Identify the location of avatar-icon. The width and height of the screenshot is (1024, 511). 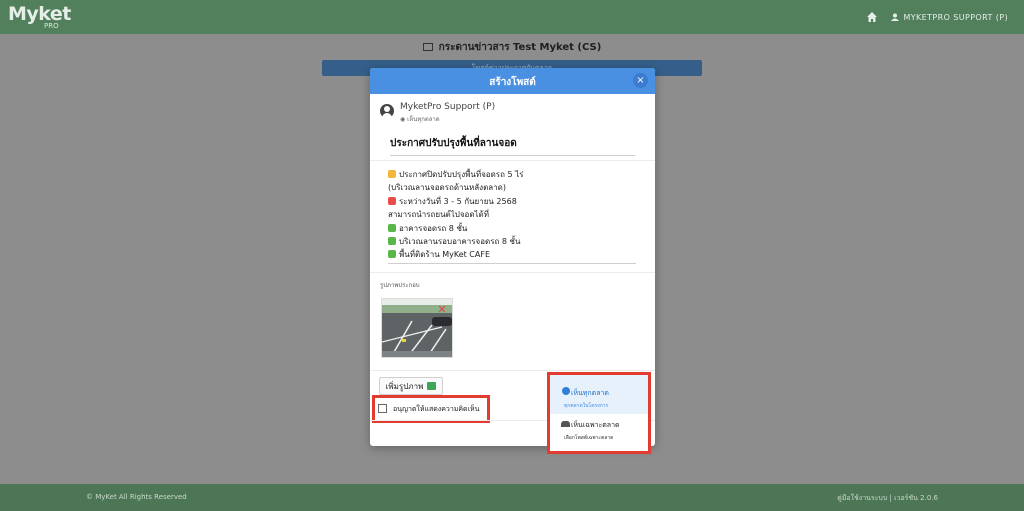
(387, 111).